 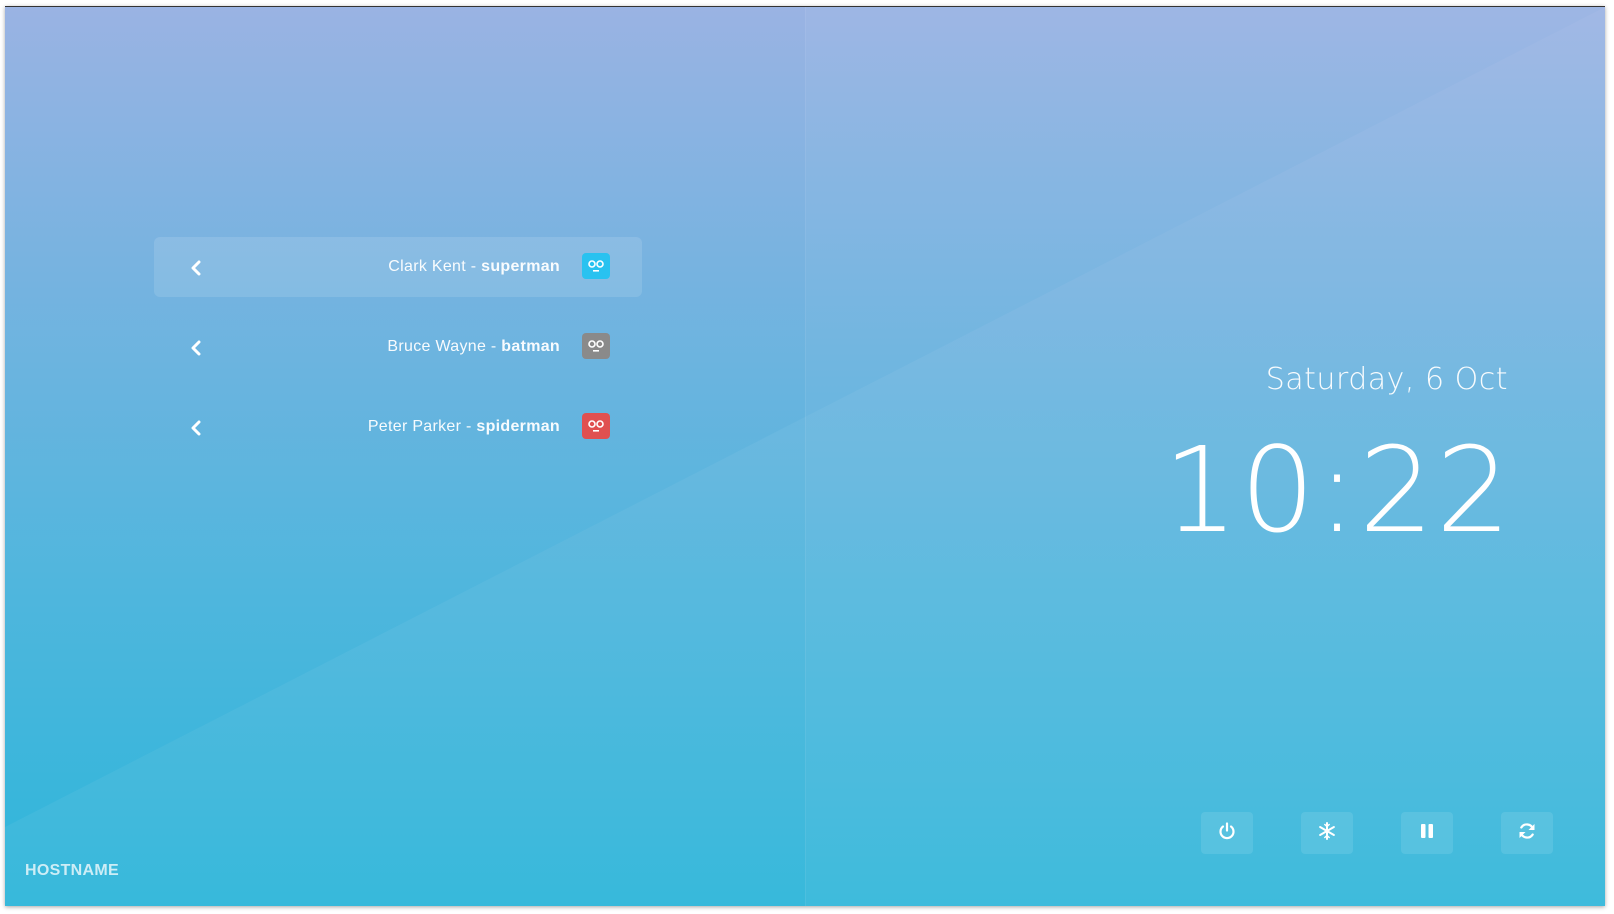 I want to click on user-fullname: Peter Parker, so click(x=414, y=426).